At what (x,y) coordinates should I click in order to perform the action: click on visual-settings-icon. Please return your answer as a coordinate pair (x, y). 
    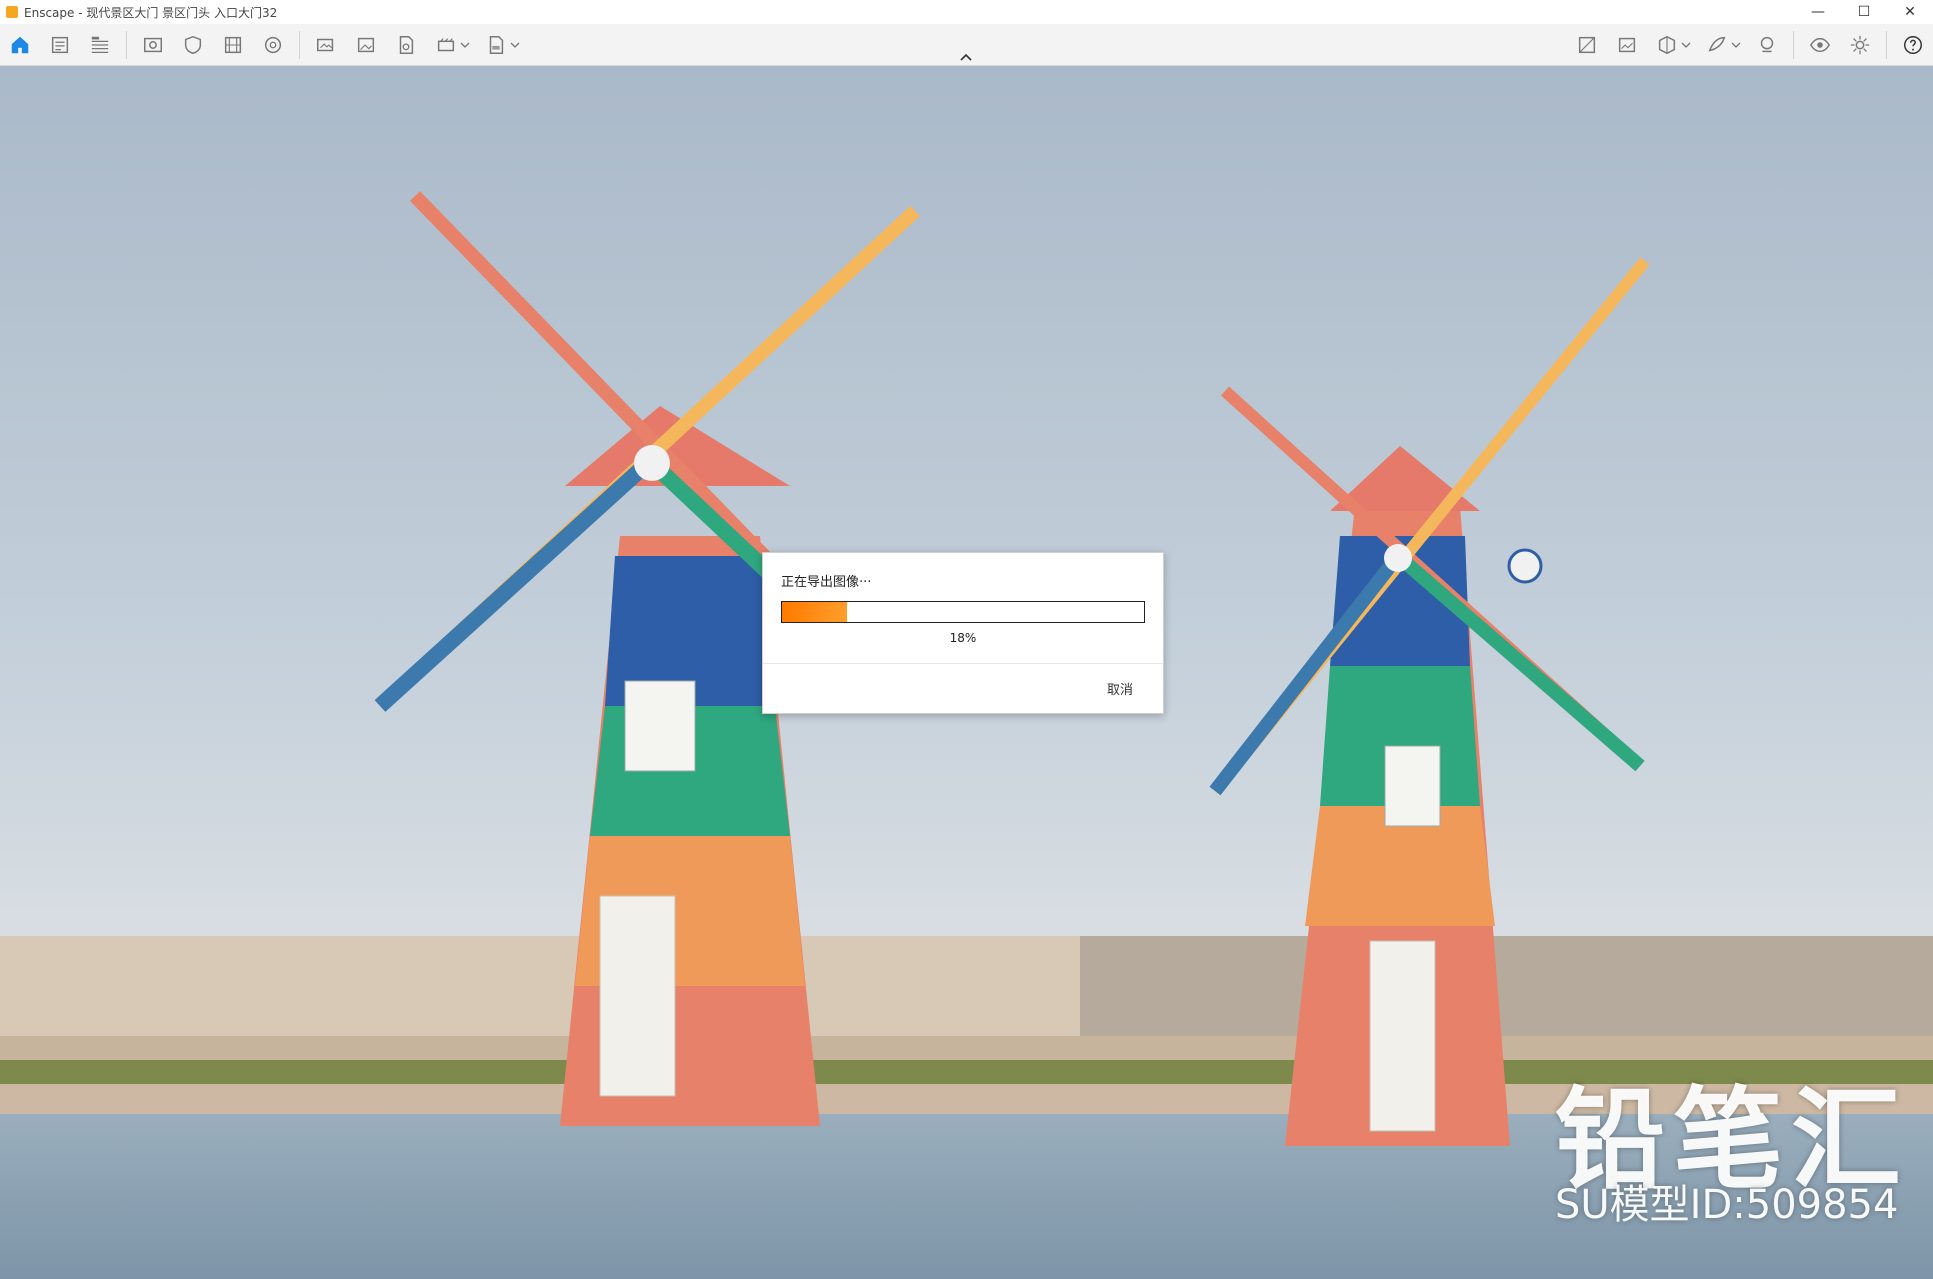
    Looking at the image, I should click on (1717, 43).